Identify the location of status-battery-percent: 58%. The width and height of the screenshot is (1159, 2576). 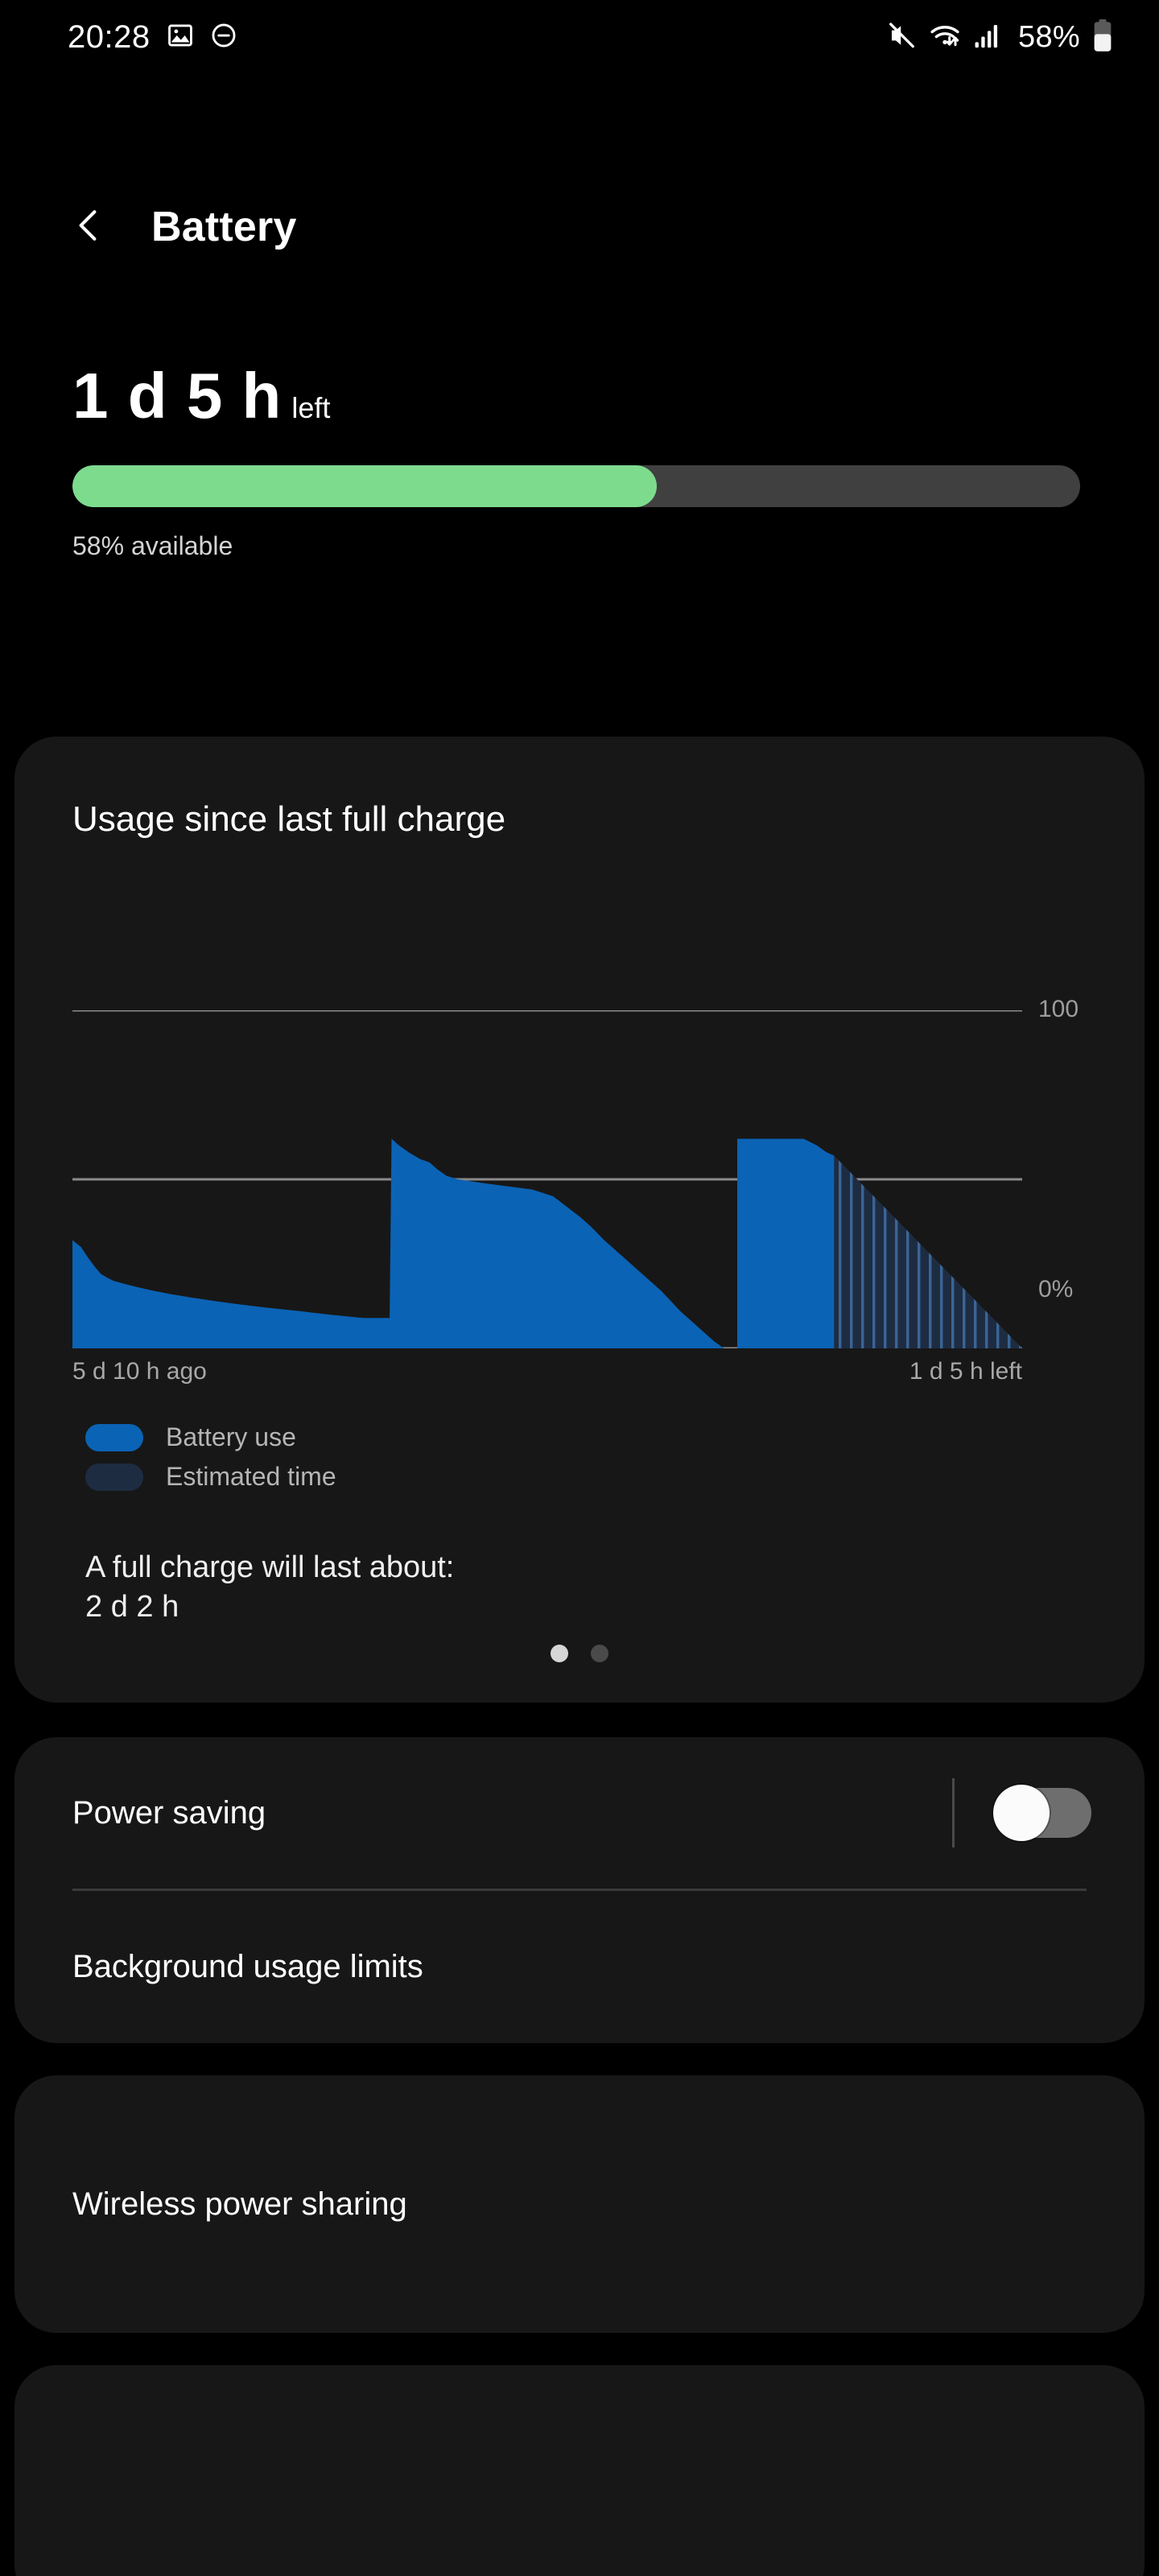
(1049, 36).